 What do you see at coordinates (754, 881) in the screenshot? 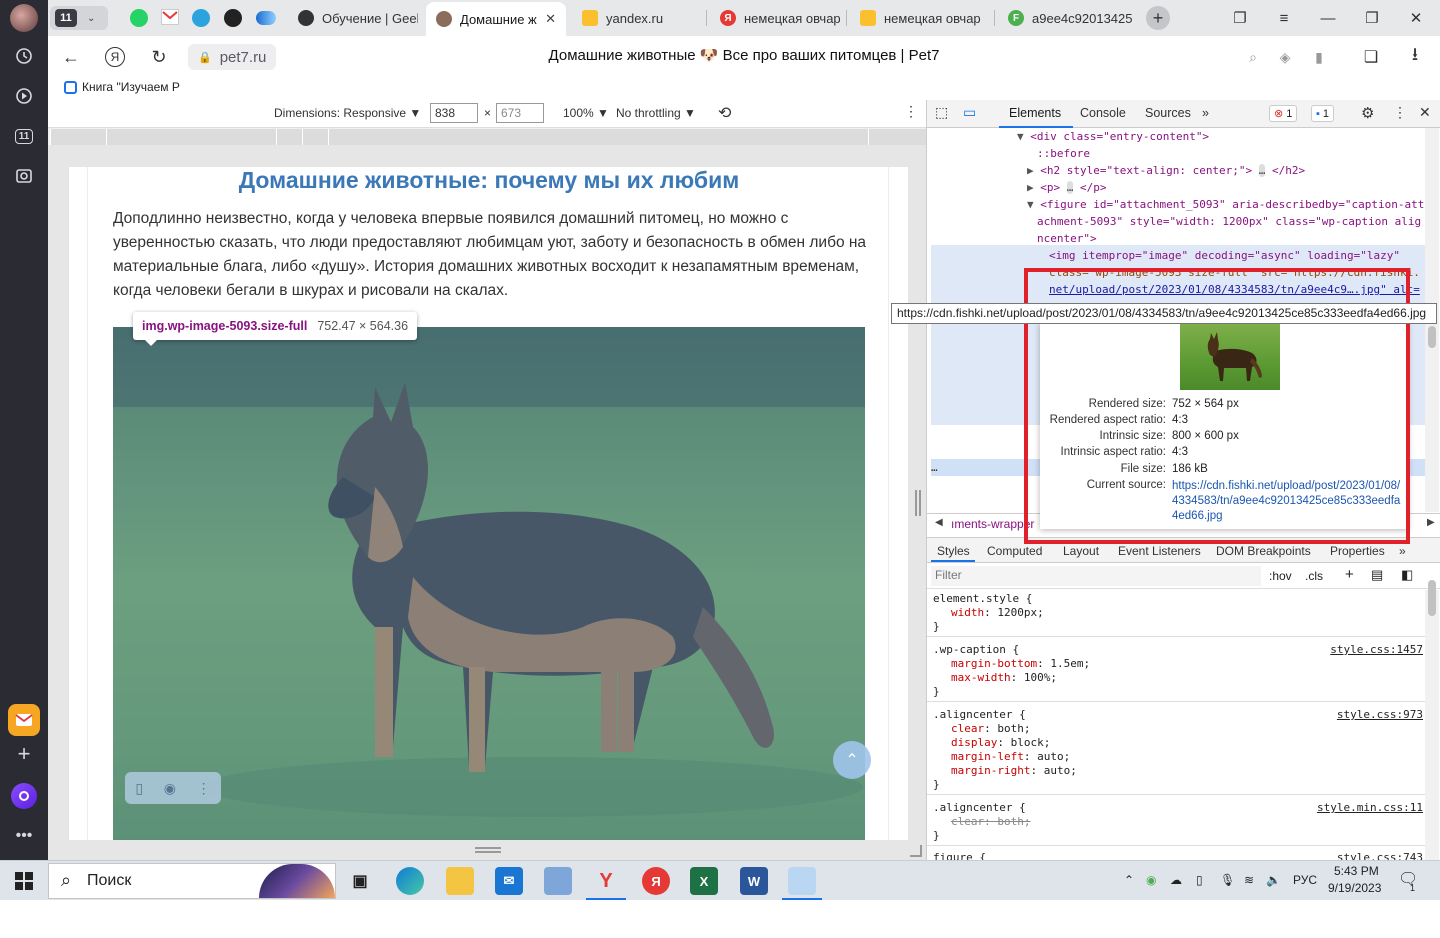
I see `word-icon: W` at bounding box center [754, 881].